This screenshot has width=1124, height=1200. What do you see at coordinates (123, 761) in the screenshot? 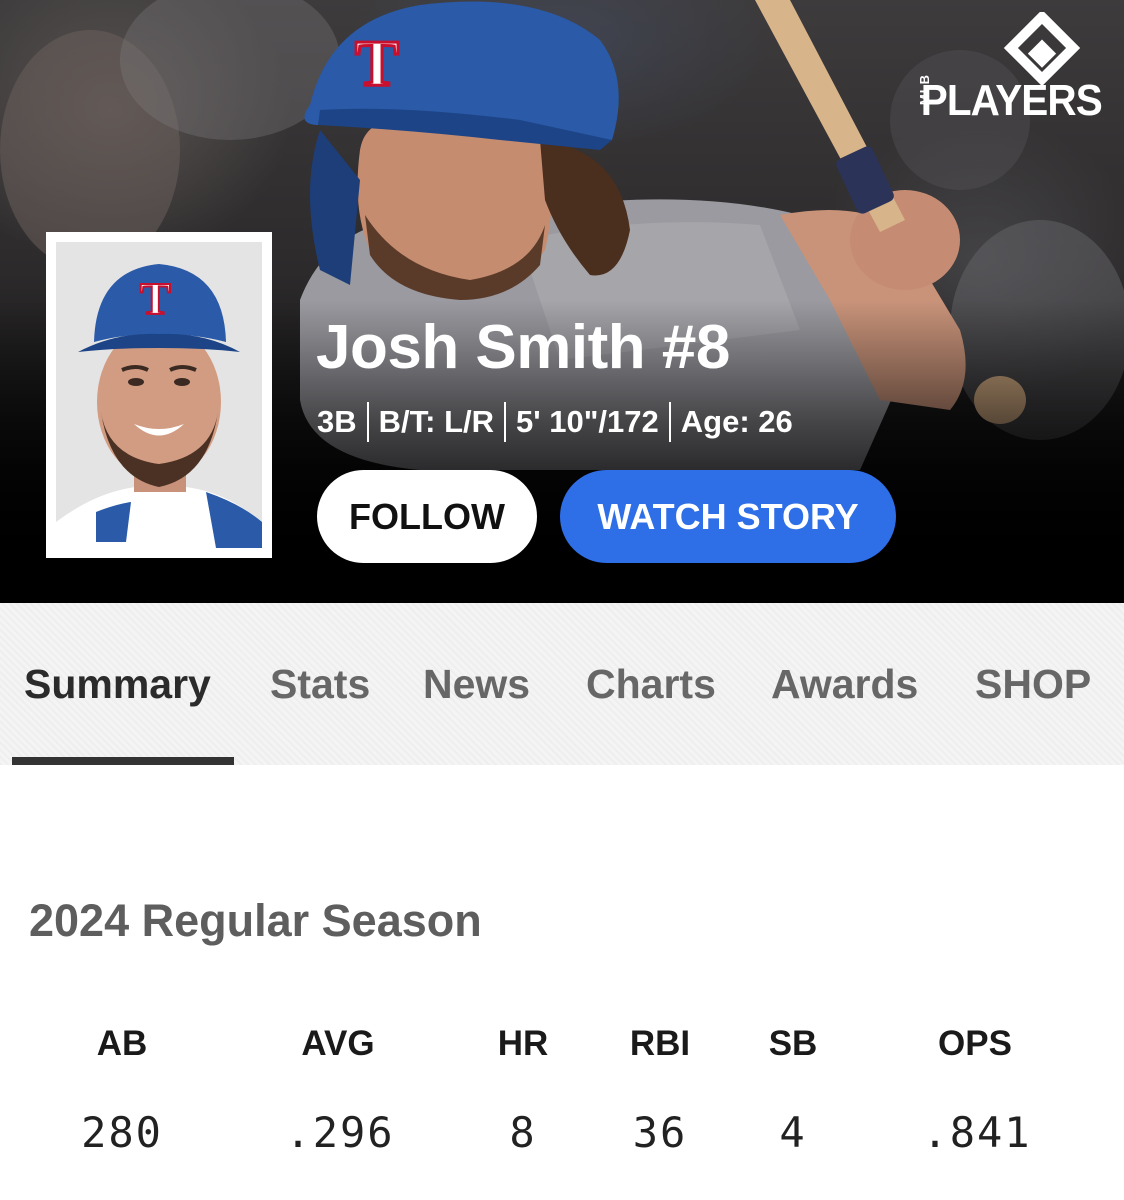
I see `active-tab-indicator` at bounding box center [123, 761].